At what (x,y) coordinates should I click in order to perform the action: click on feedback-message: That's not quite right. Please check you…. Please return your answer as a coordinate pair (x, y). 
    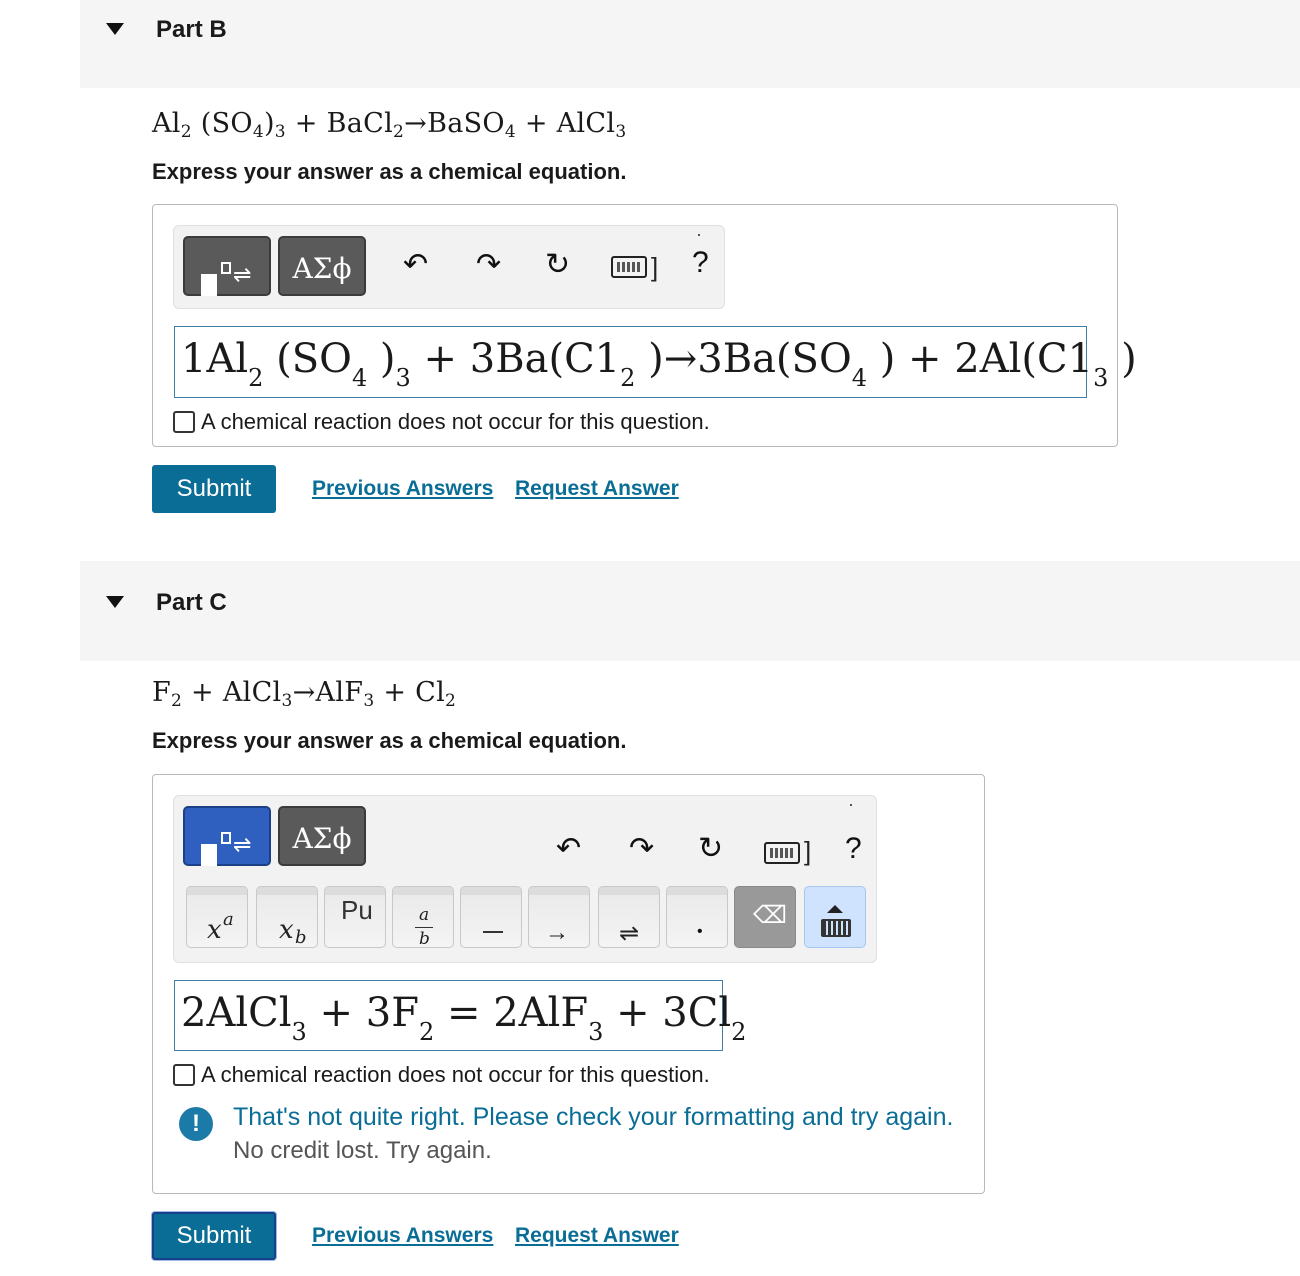
    Looking at the image, I should click on (593, 1117).